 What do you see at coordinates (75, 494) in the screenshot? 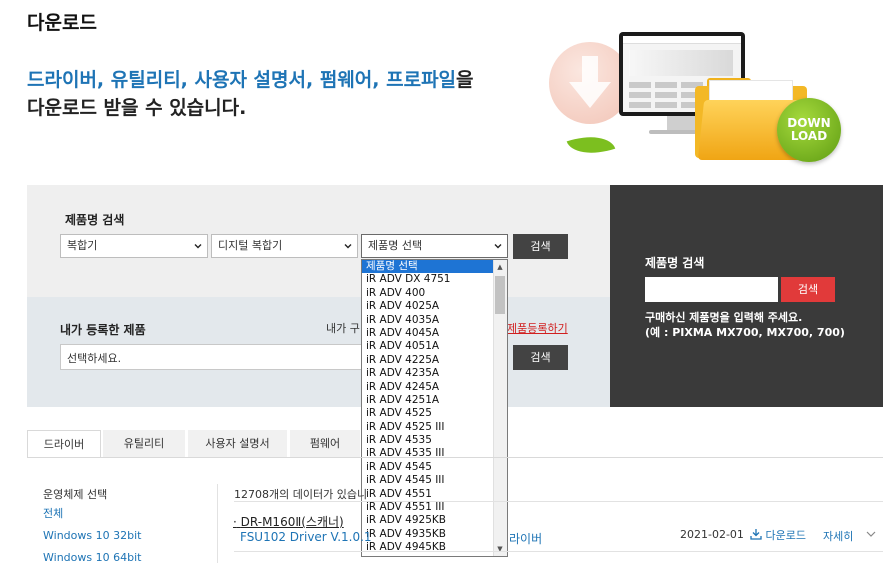
I see `os-filter-title: 운영체제 선택` at bounding box center [75, 494].